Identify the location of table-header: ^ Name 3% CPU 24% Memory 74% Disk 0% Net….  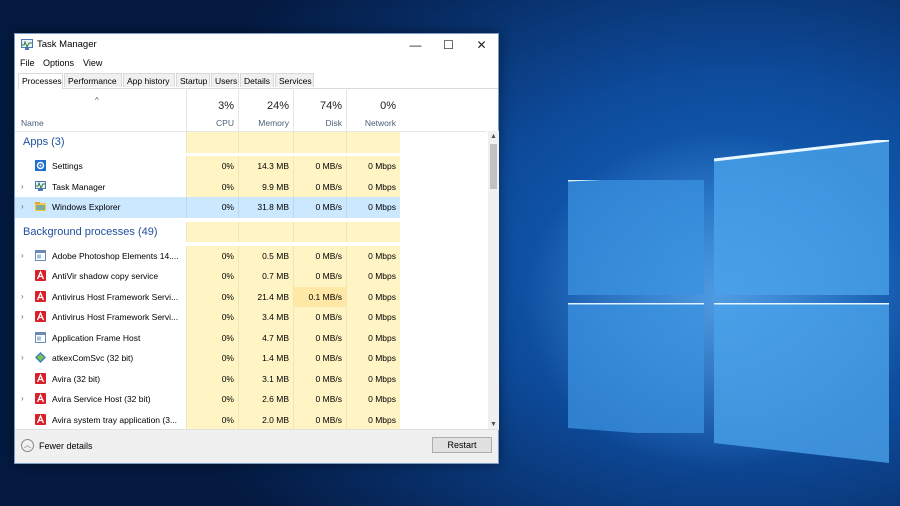
(250, 111).